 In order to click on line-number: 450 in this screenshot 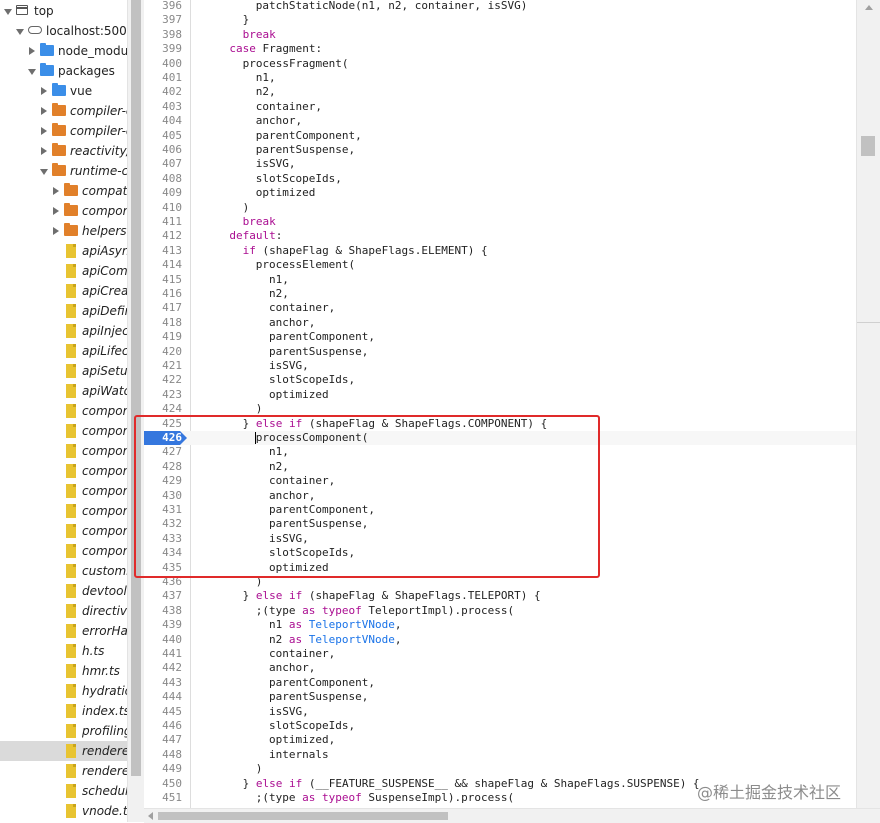, I will do `click(163, 784)`.